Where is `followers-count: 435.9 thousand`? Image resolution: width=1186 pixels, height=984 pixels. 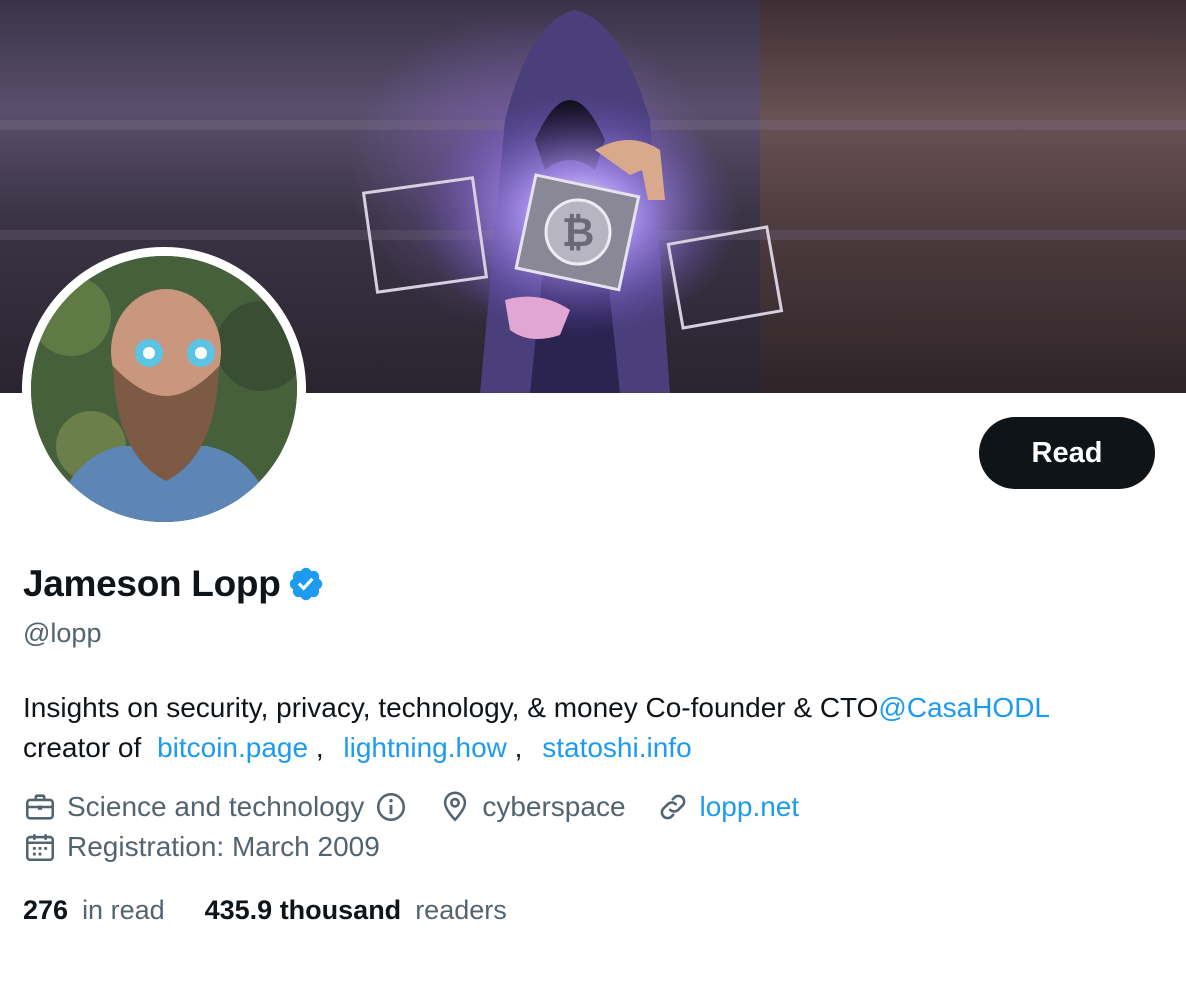 followers-count: 435.9 thousand is located at coordinates (303, 910).